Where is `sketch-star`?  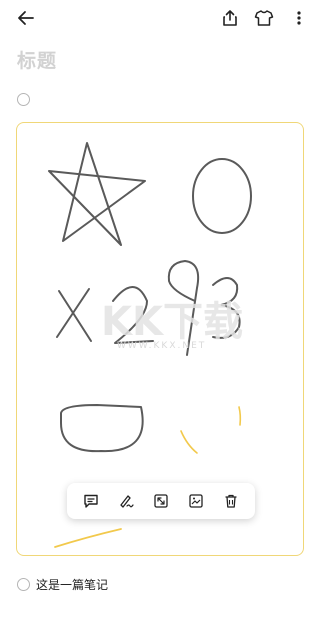
sketch-star is located at coordinates (97, 194).